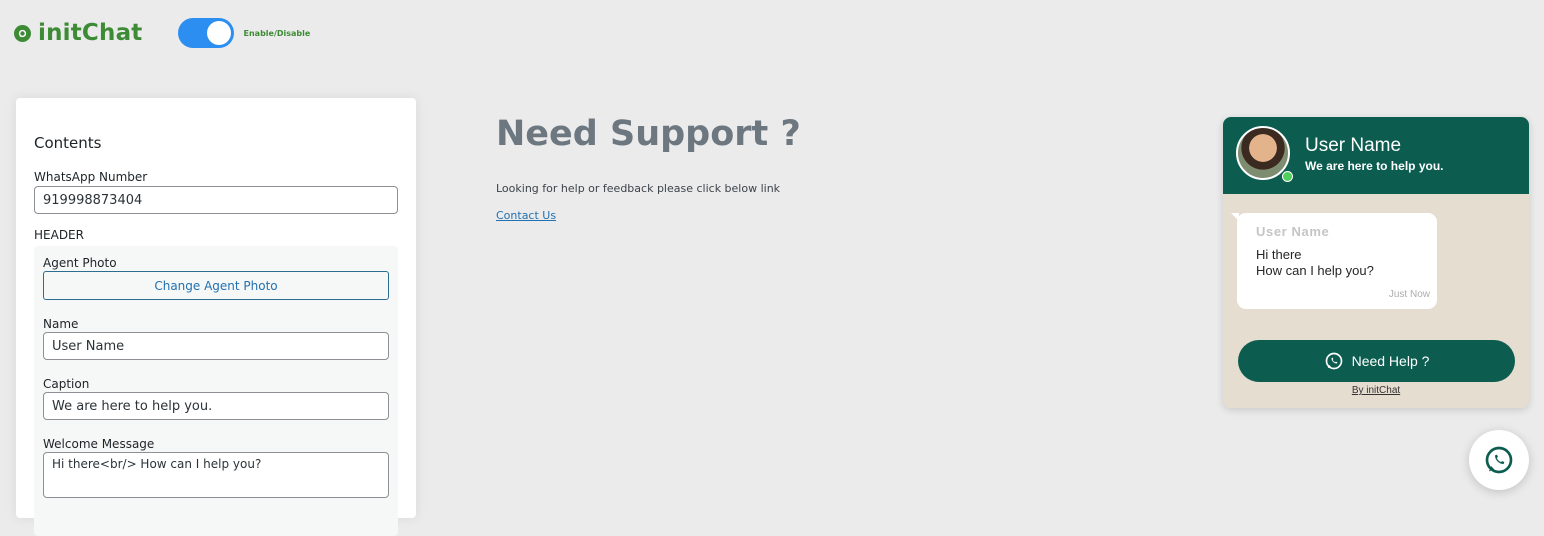 This screenshot has width=1544, height=536. Describe the element at coordinates (59, 235) in the screenshot. I see `header-section-label: HEADER` at that location.